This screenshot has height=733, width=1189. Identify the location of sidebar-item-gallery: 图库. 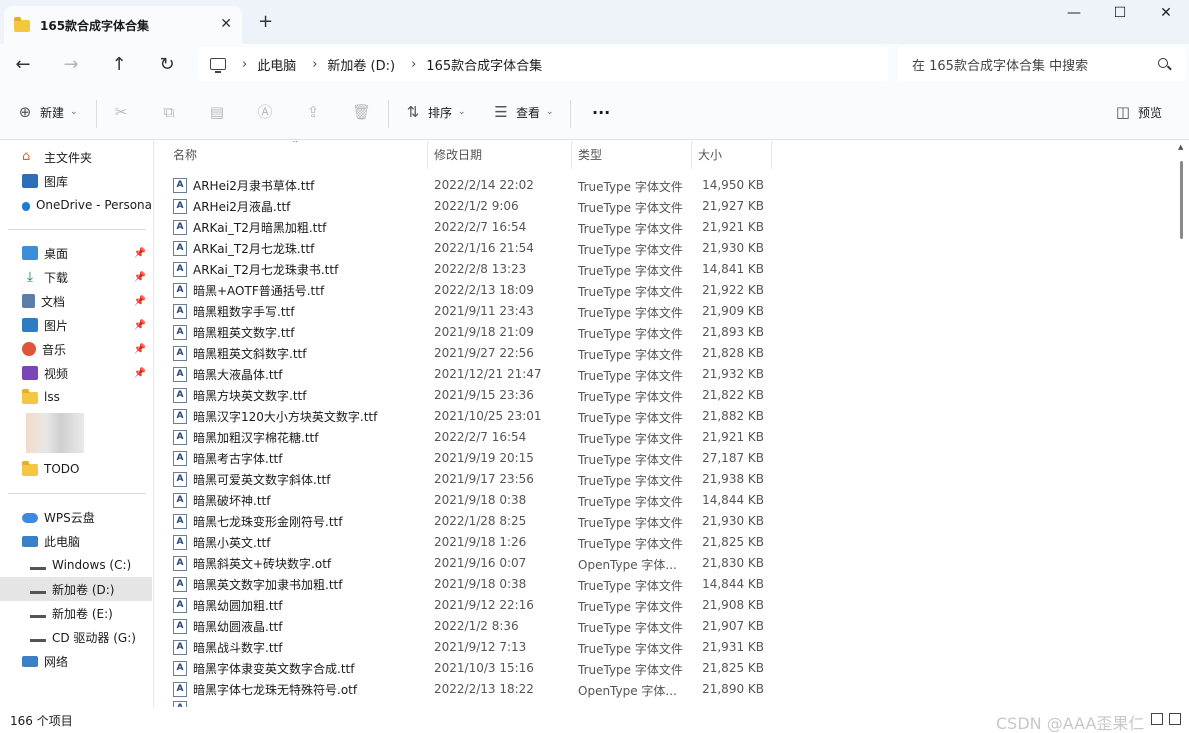
(76, 181).